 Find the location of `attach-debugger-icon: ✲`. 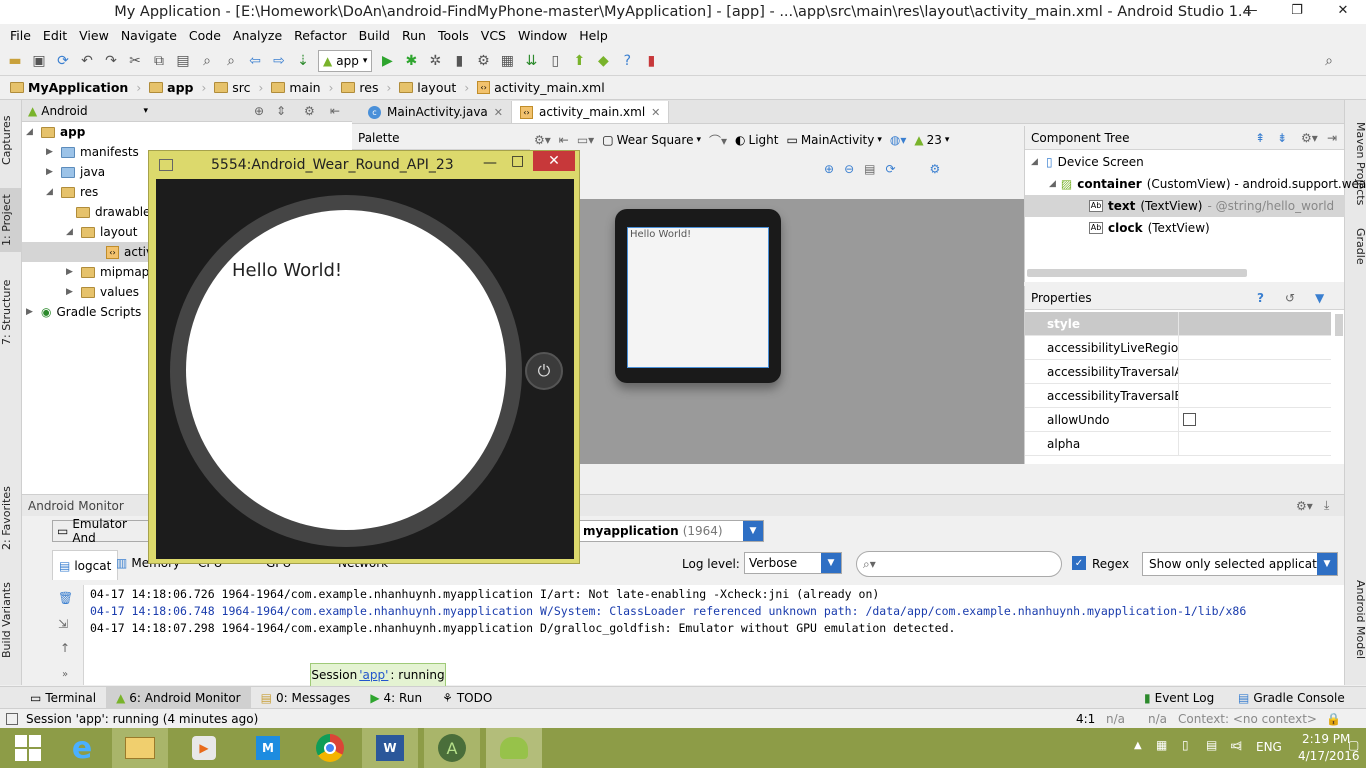

attach-debugger-icon: ✲ is located at coordinates (435, 61).